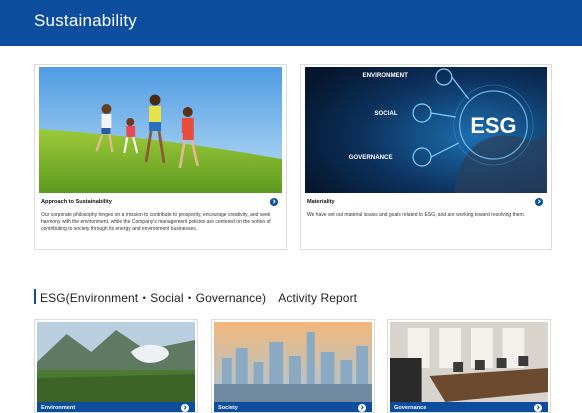 The image size is (582, 413). Describe the element at coordinates (426, 130) in the screenshot. I see `esg-graphic: ESG ENVIRONMENT SOCIAL GOVERNANCE` at that location.